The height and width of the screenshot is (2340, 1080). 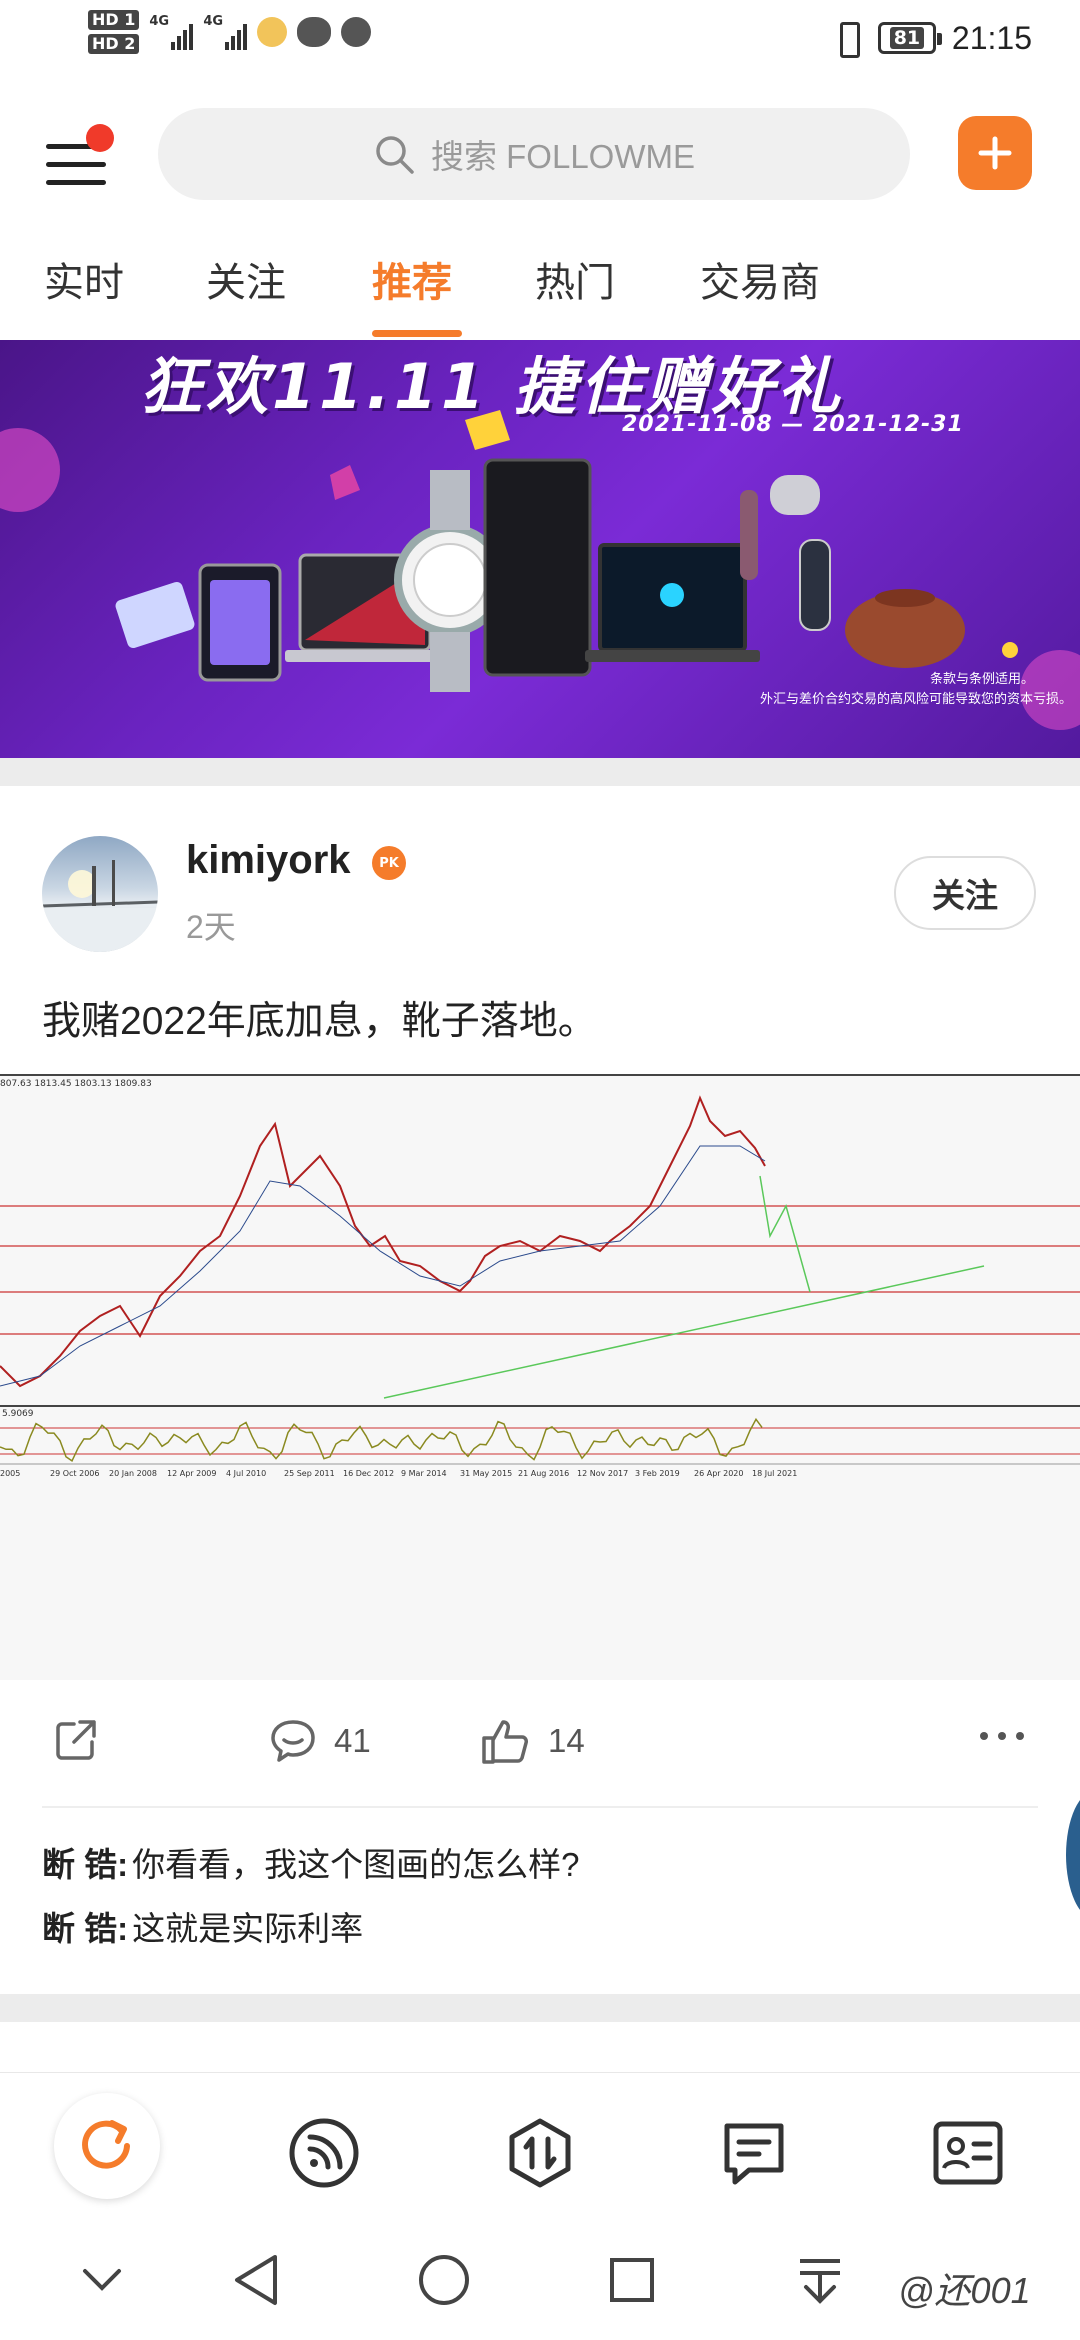 I want to click on nav-trade-button, so click(x=540, y=2153).